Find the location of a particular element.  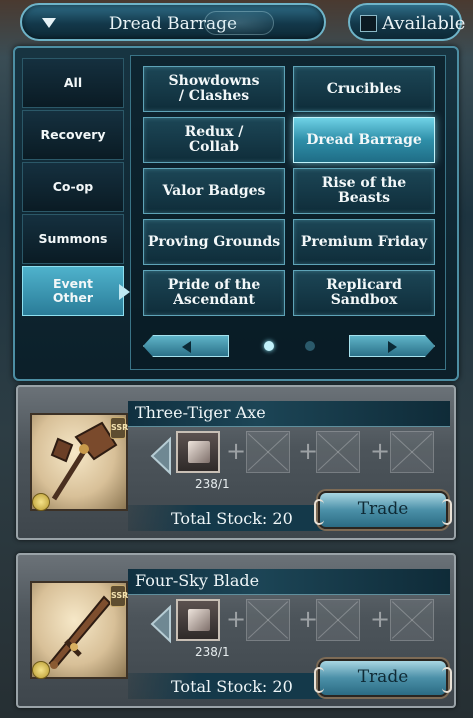

category-label: Recovery is located at coordinates (73, 134).